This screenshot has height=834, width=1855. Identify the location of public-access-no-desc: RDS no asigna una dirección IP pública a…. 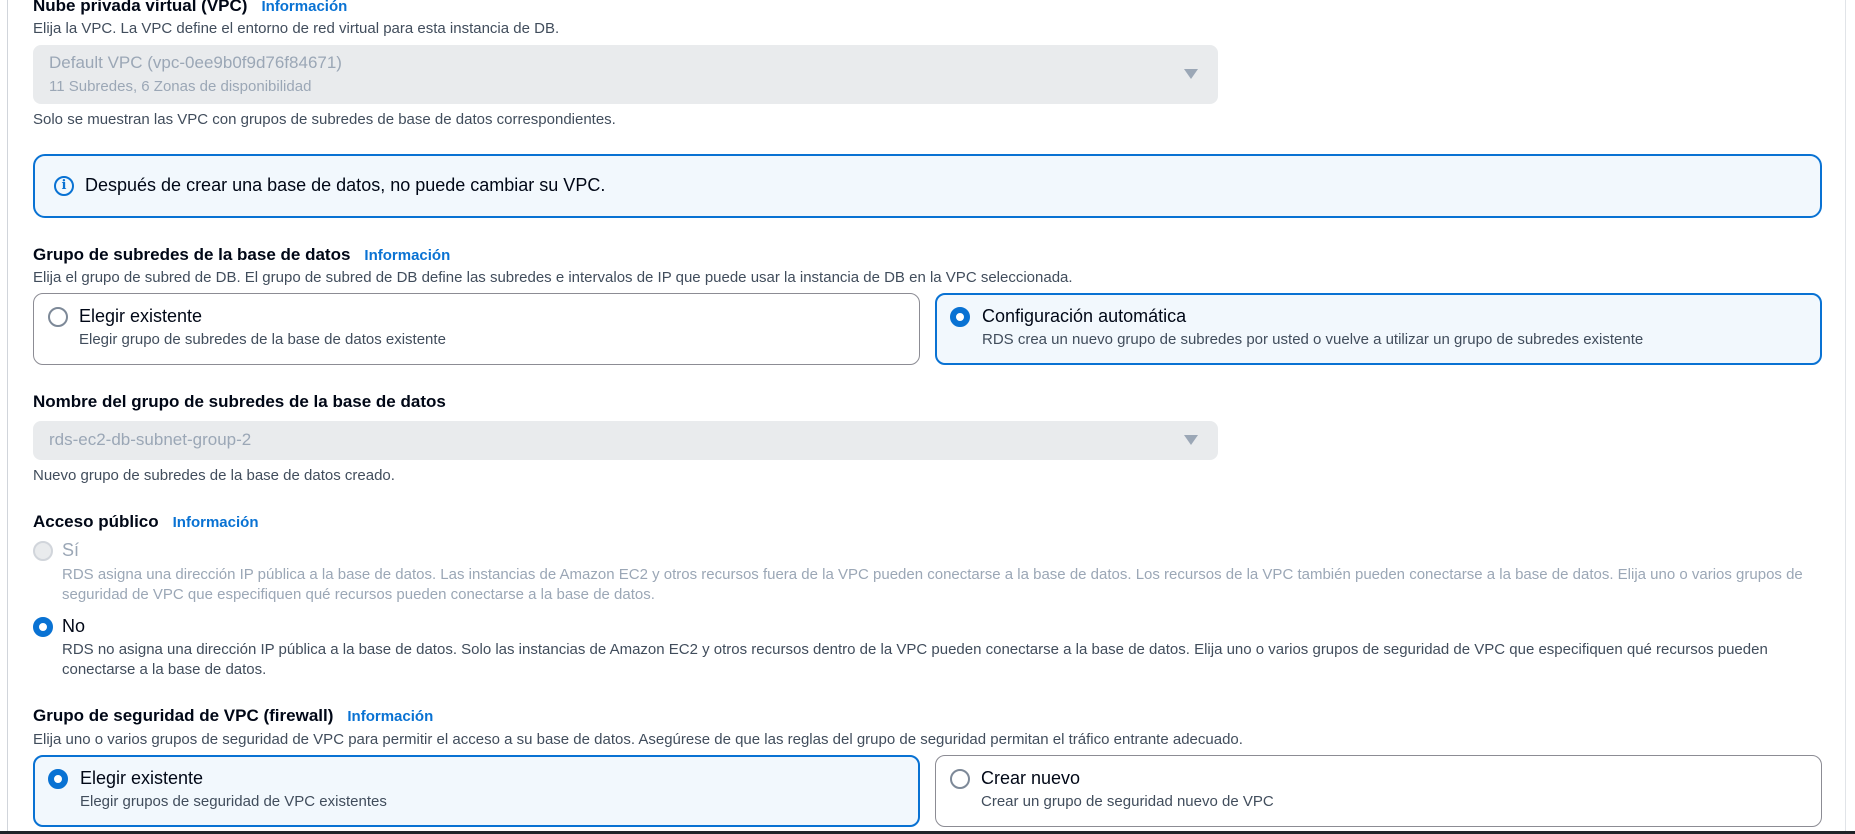
(915, 659).